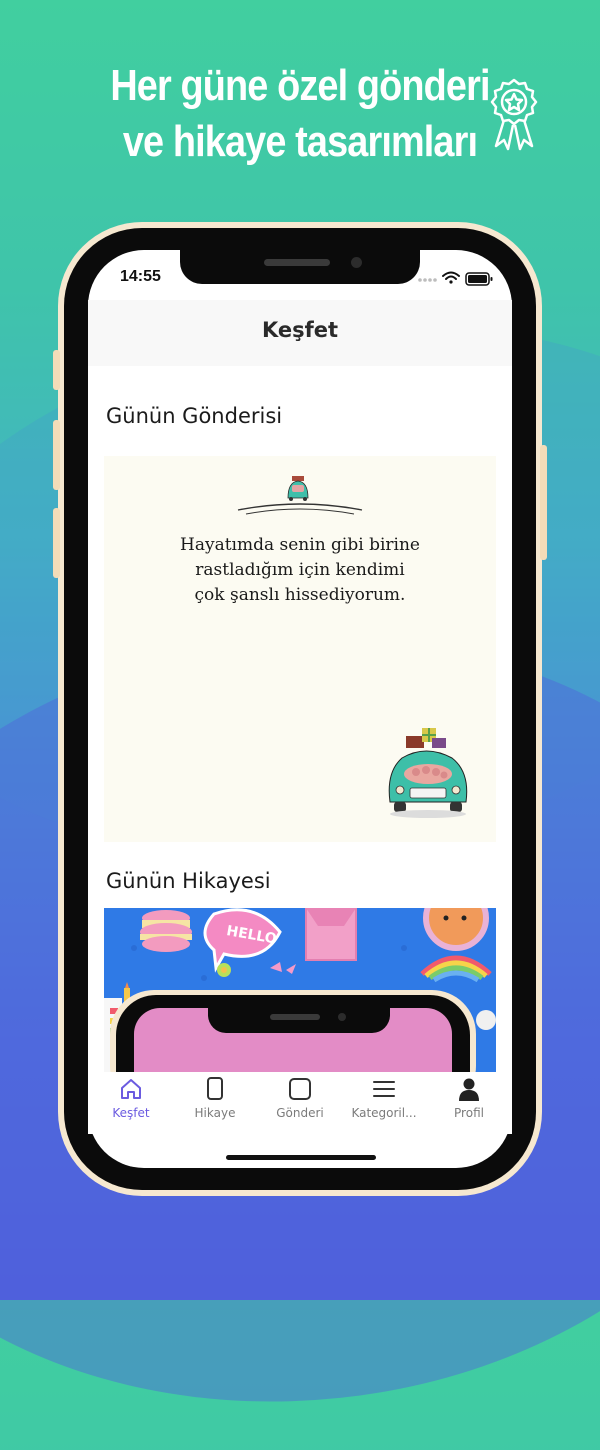 Image resolution: width=600 pixels, height=1450 pixels. I want to click on tab-hikaye: Hikaye, so click(215, 1098).